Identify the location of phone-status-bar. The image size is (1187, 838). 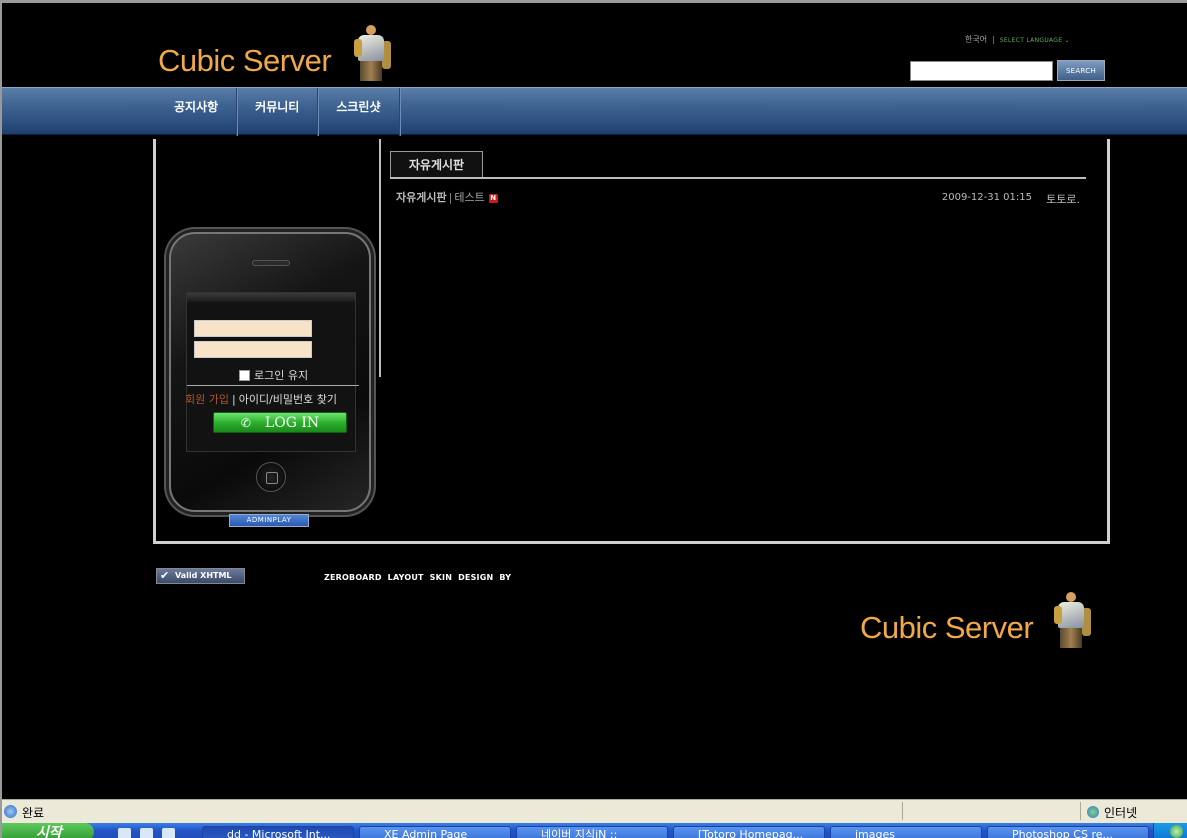
(271, 297).